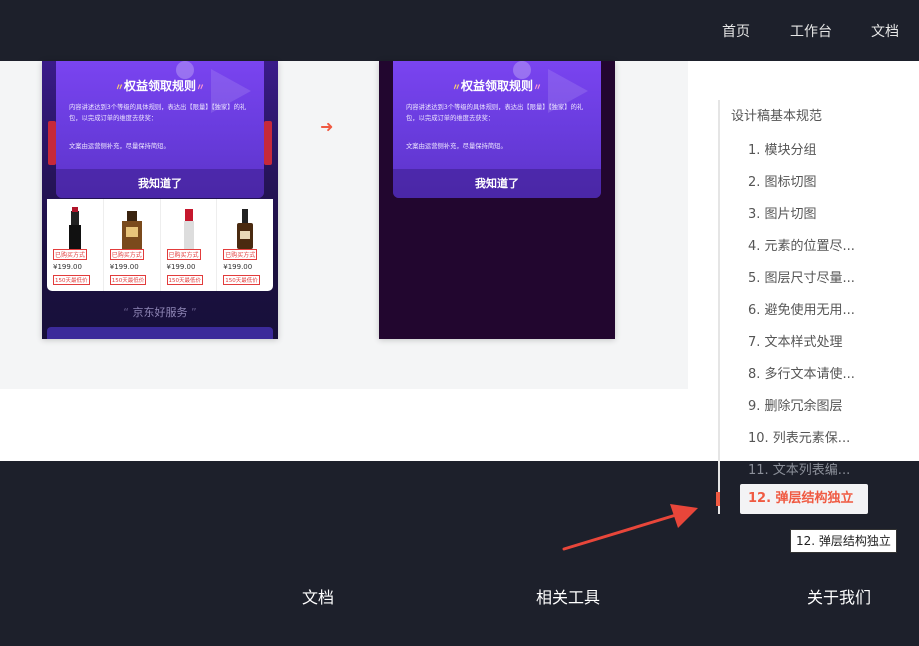  Describe the element at coordinates (736, 30) in the screenshot. I see `nav-home-link: 首页` at that location.